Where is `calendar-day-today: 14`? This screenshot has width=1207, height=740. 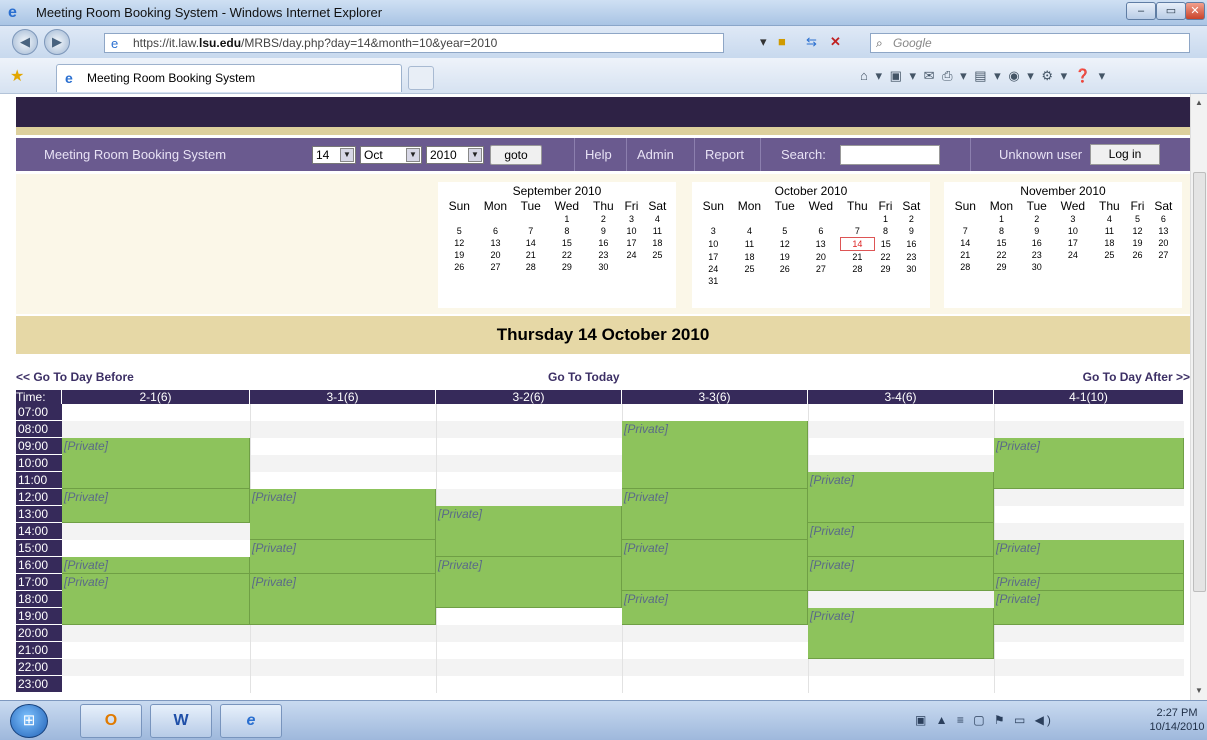 calendar-day-today: 14 is located at coordinates (857, 244).